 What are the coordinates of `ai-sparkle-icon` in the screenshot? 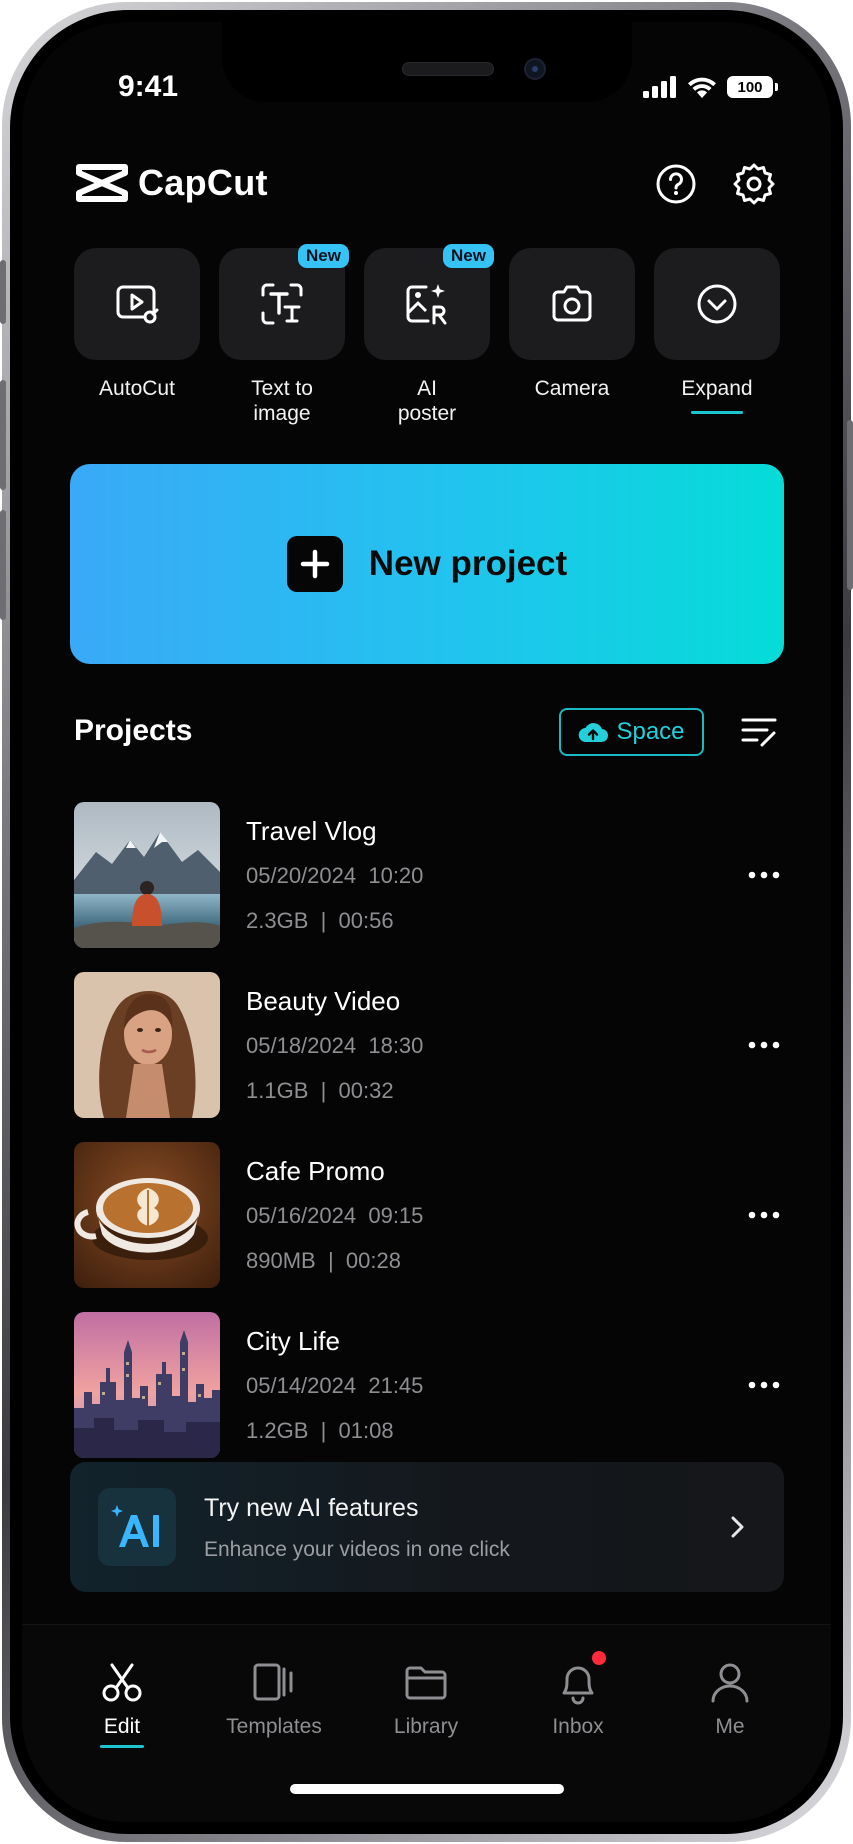 It's located at (137, 1527).